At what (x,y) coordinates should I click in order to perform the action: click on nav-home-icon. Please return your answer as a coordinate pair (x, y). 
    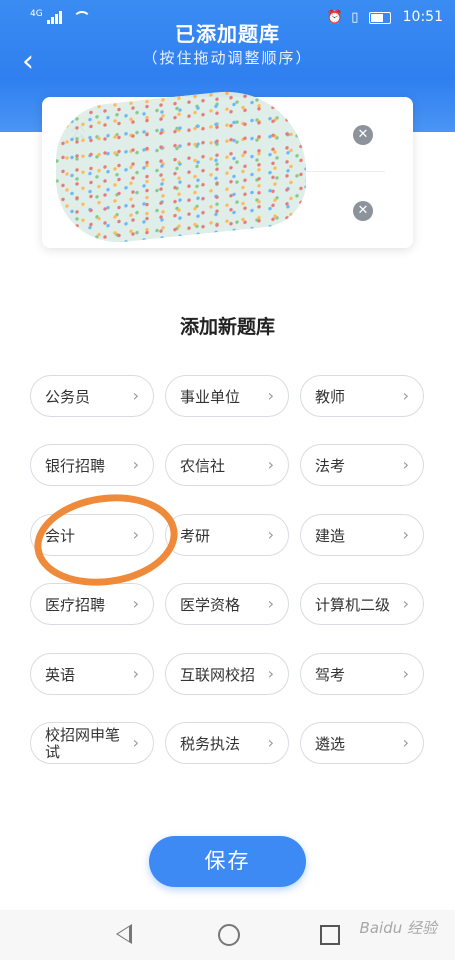
    Looking at the image, I should click on (229, 935).